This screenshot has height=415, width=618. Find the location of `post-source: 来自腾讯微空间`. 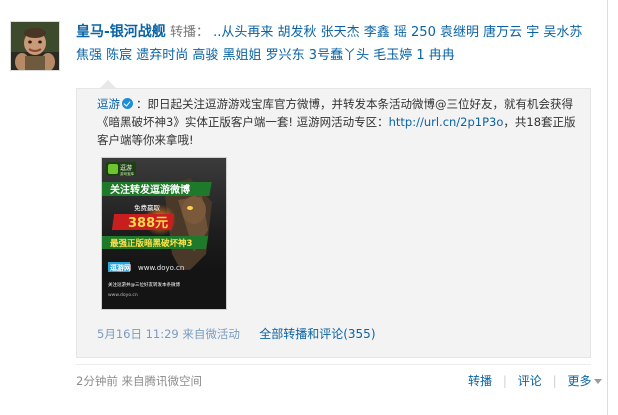

post-source: 来自腾讯微空间 is located at coordinates (161, 381).